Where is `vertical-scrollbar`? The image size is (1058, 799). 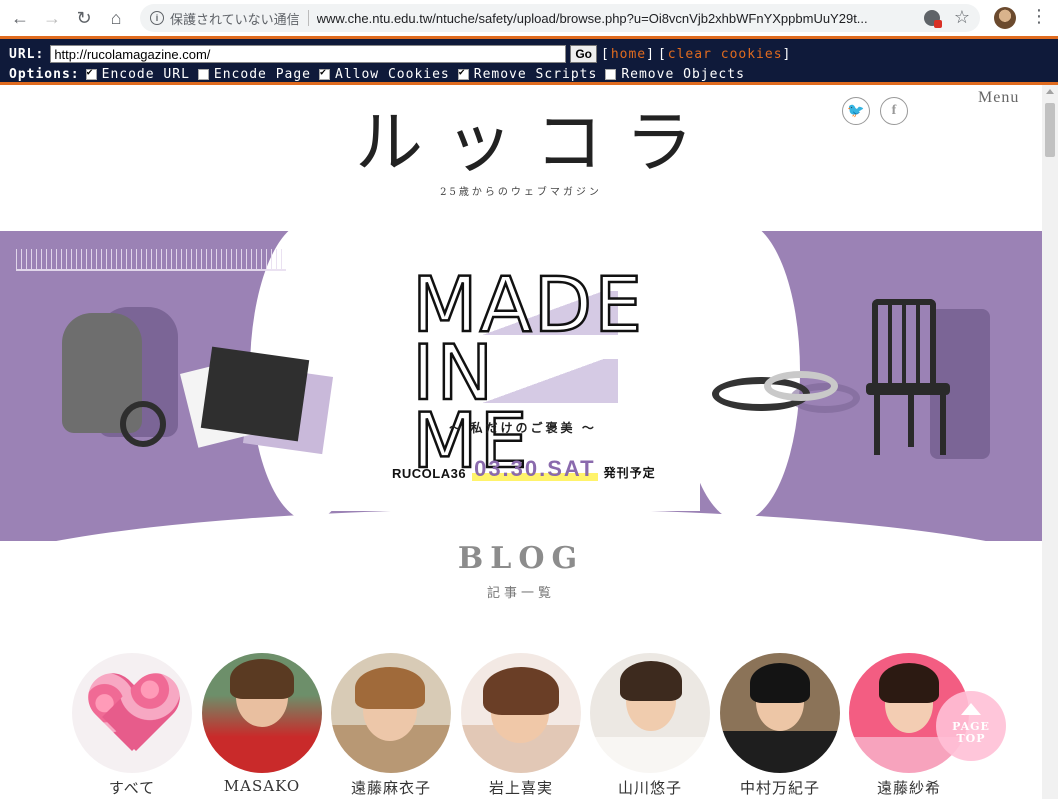
vertical-scrollbar is located at coordinates (1050, 442).